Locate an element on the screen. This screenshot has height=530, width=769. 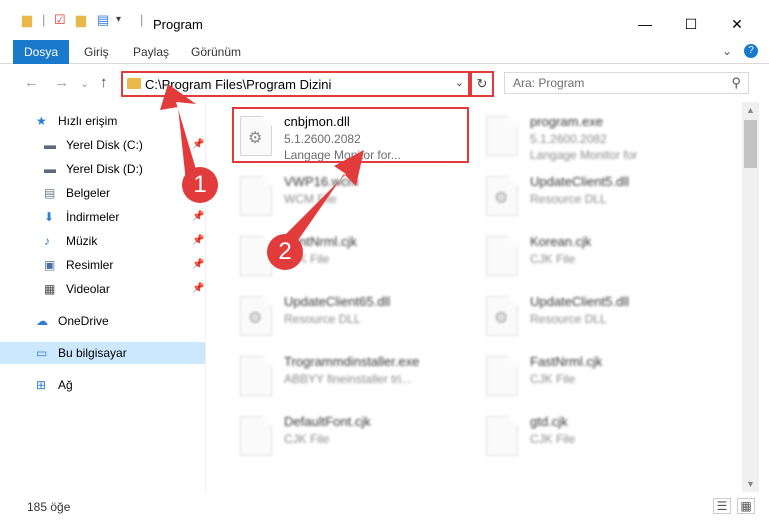
sidebar-item: ▬ Yerel Disk (C:) 📌 is located at coordinates (102, 145).